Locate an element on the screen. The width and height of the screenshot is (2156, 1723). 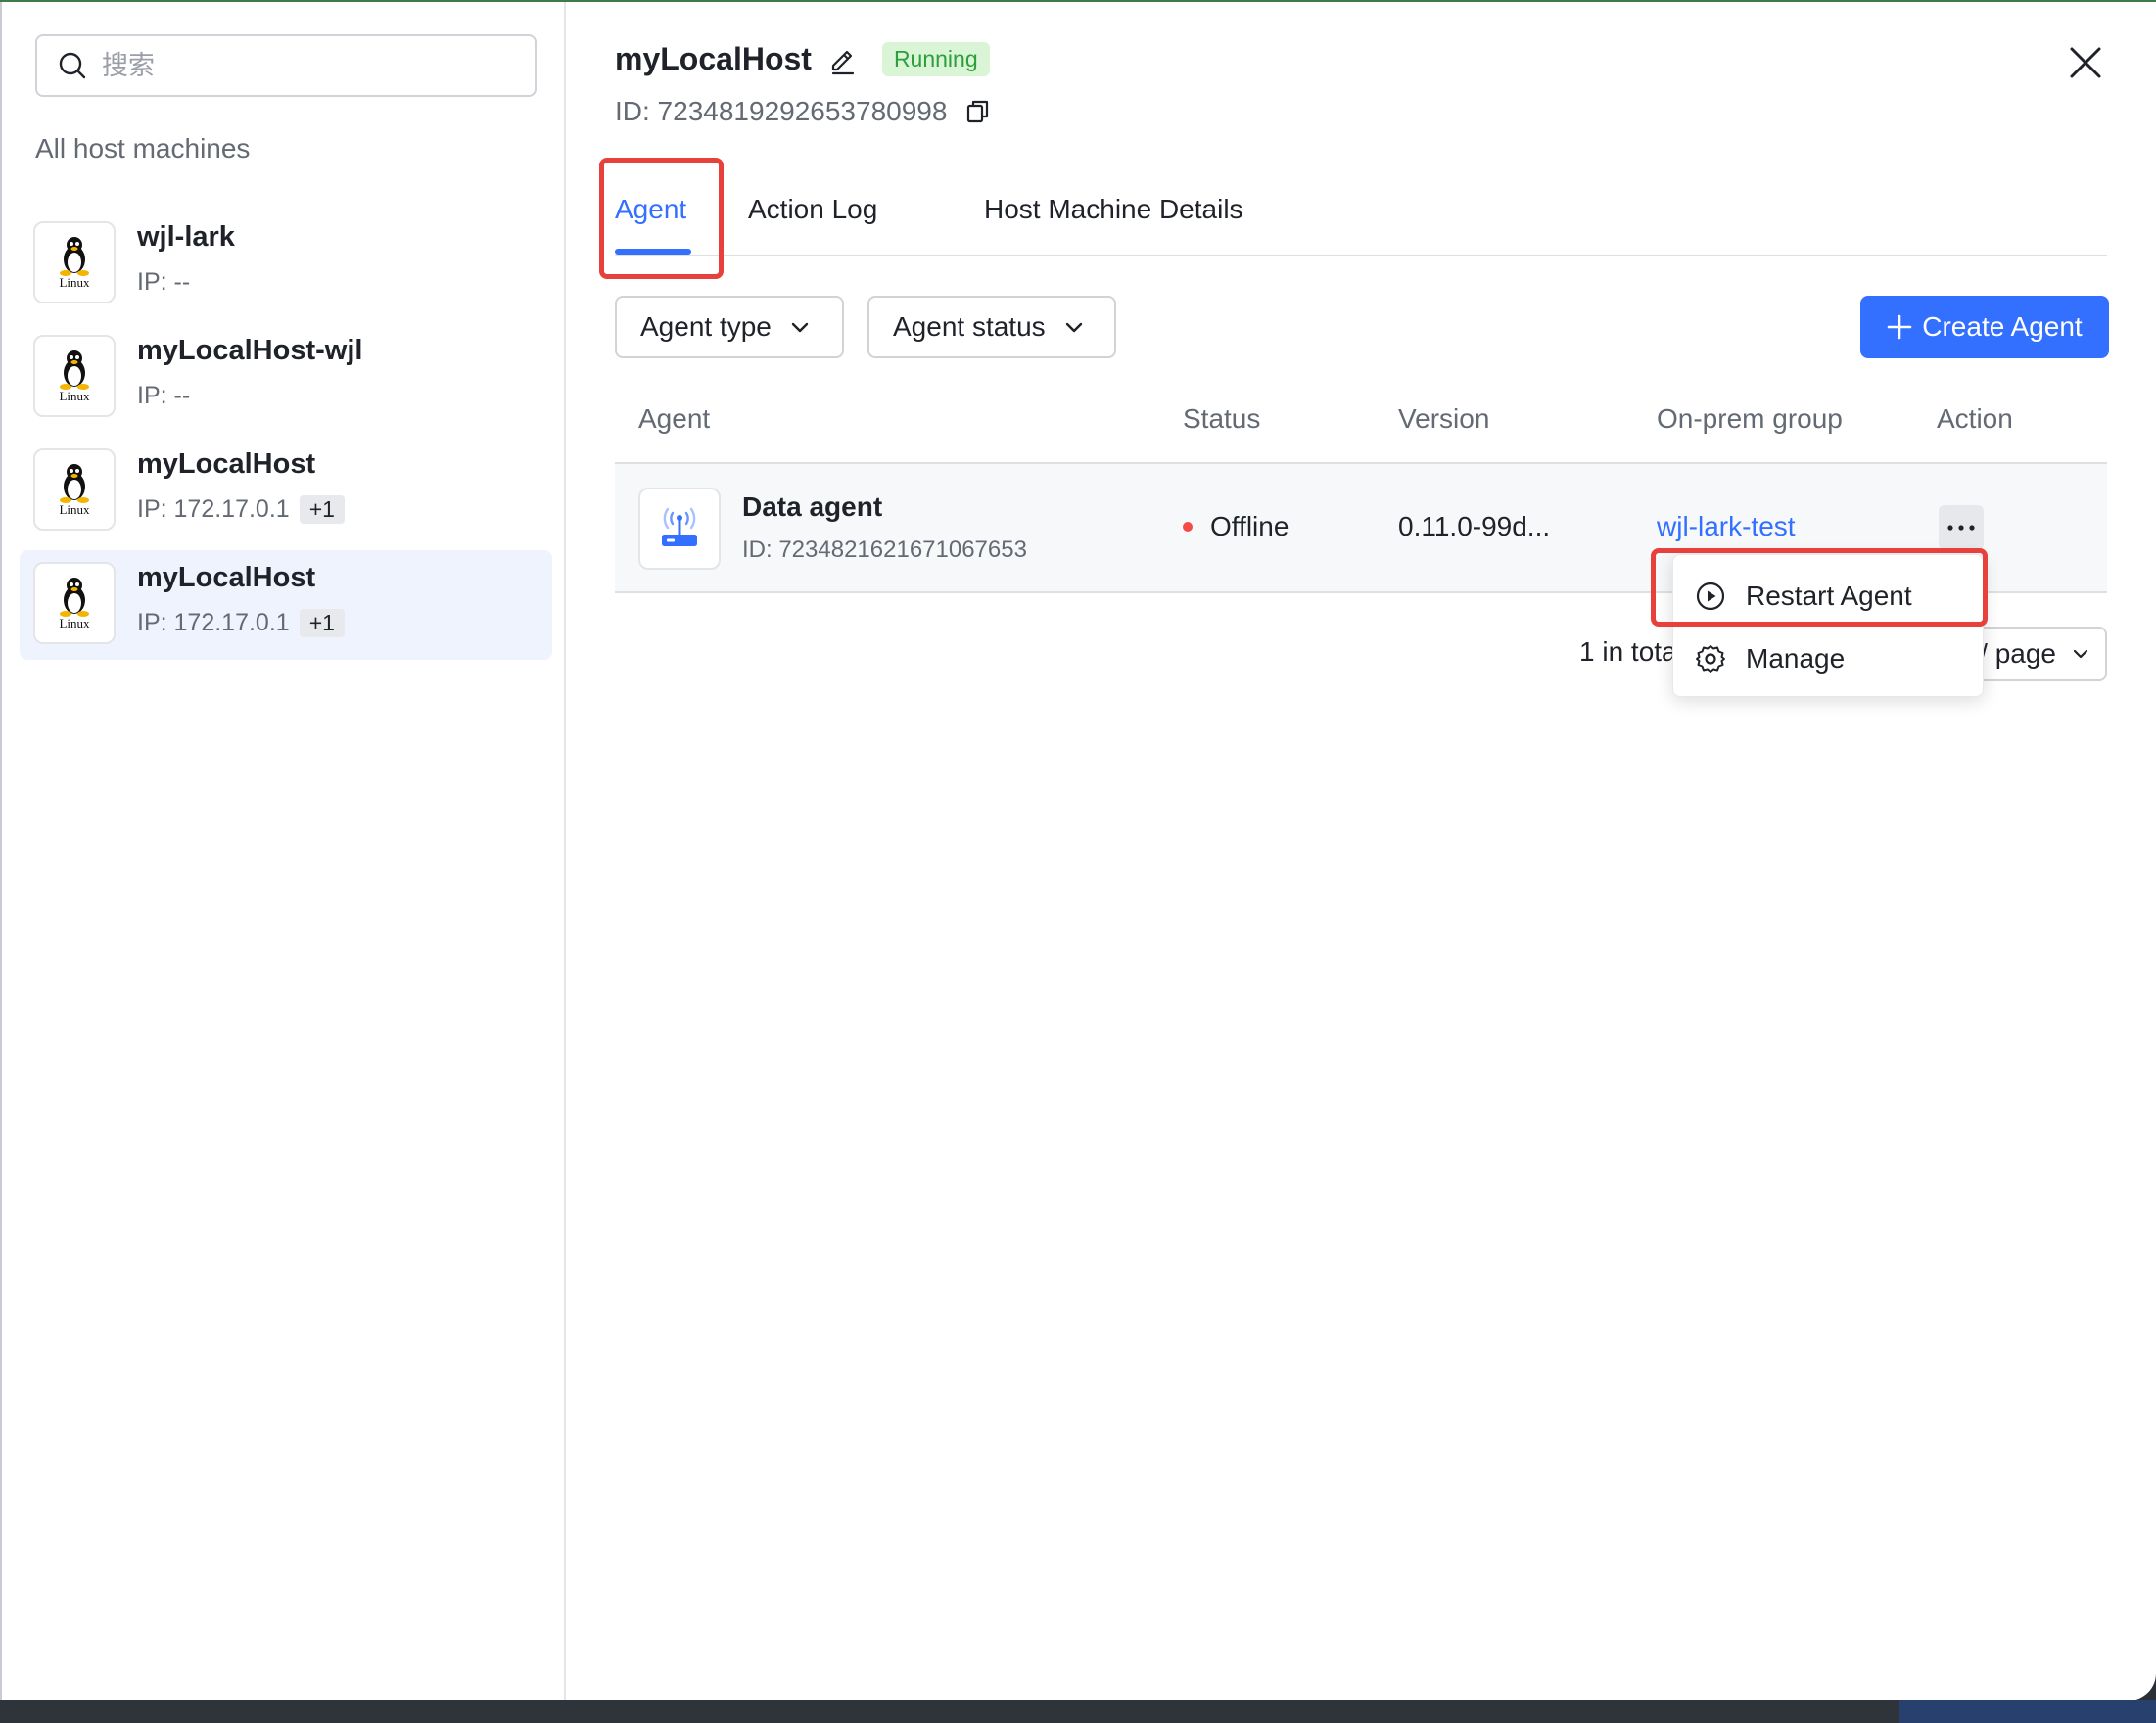
close-icon is located at coordinates (2085, 62).